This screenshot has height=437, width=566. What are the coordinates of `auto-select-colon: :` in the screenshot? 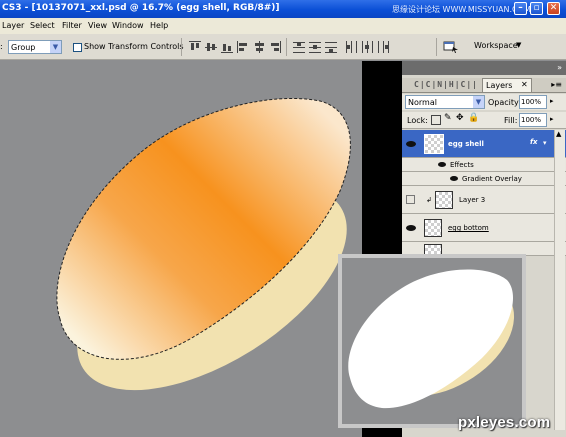 It's located at (1, 46).